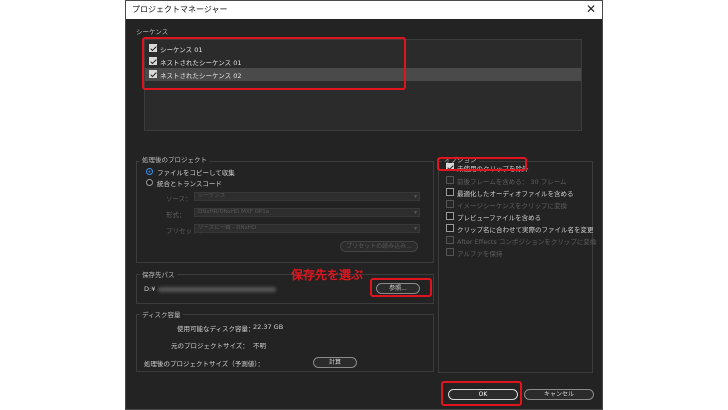 This screenshot has height=410, width=728. Describe the element at coordinates (210, 346) in the screenshot. I see `original-size-label: 元のプロジェクトサイズ：` at that location.